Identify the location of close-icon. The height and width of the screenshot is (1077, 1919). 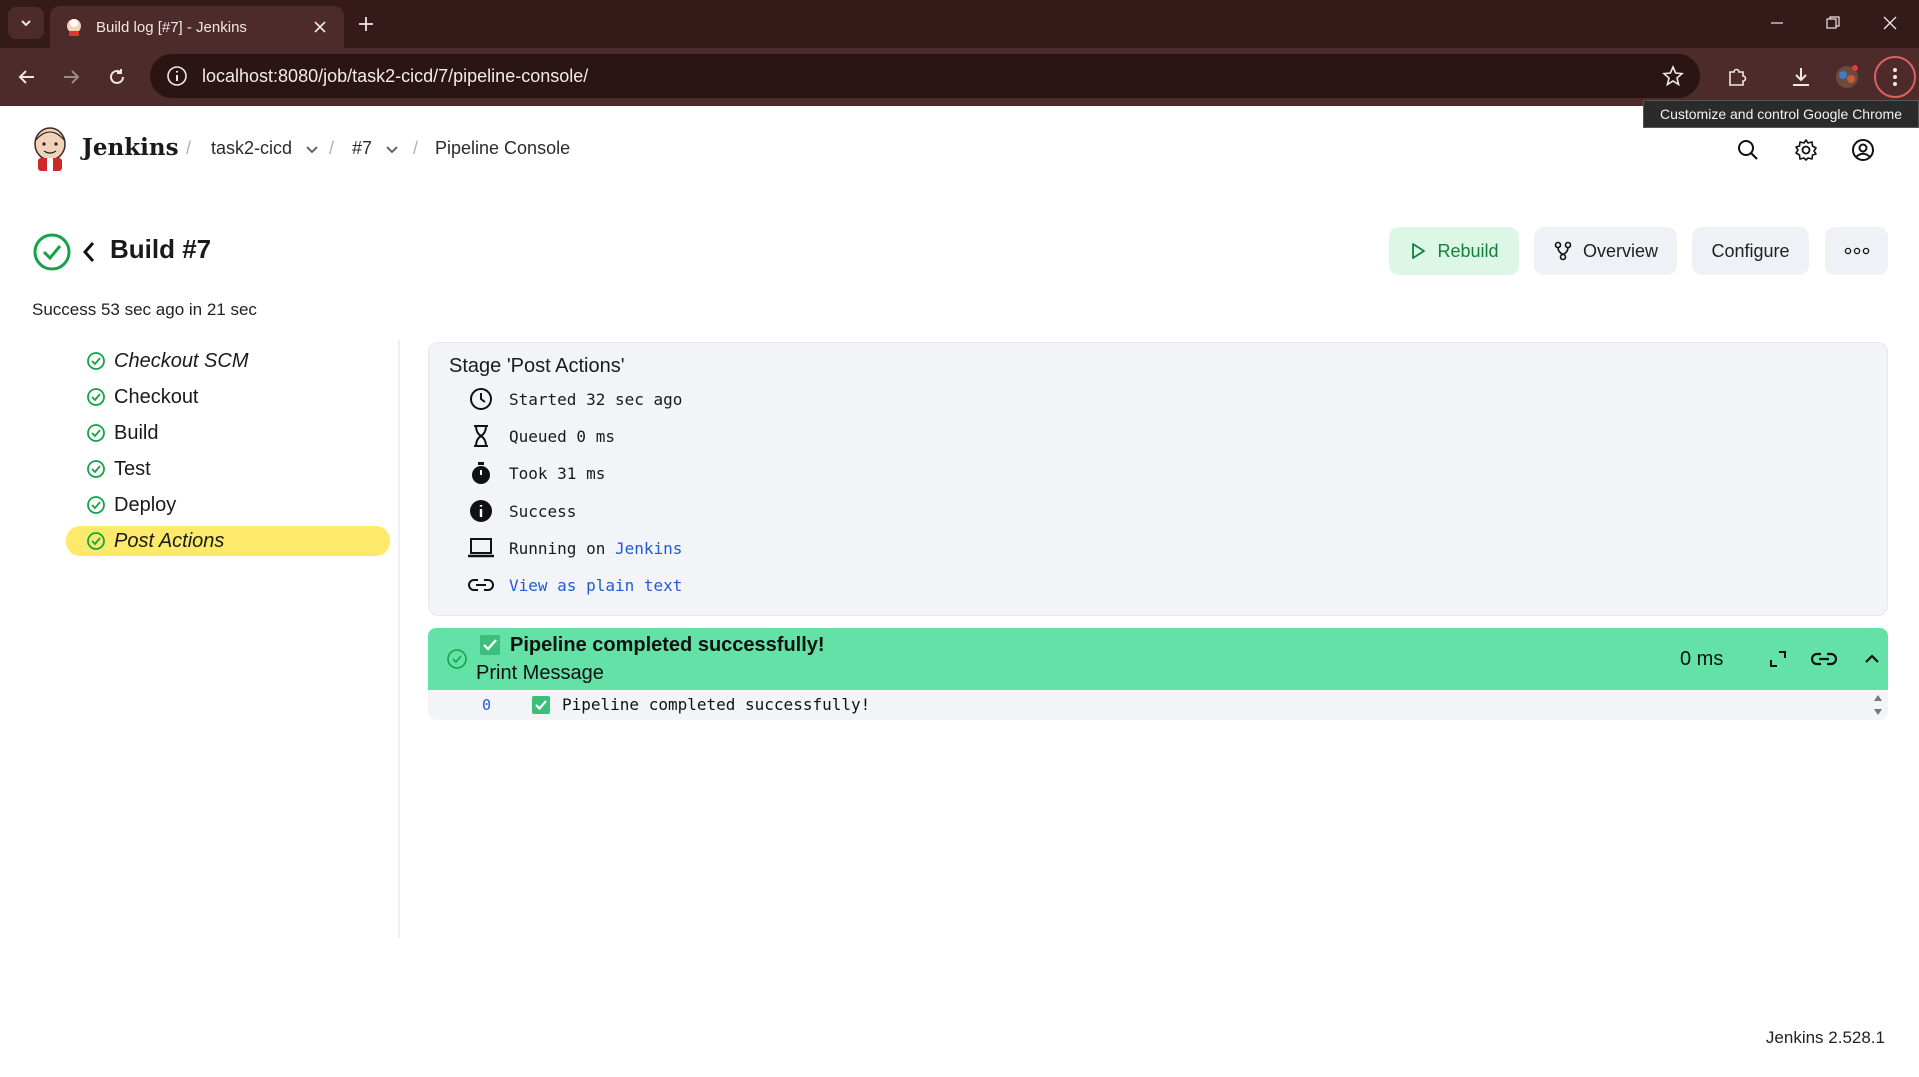
(1890, 23).